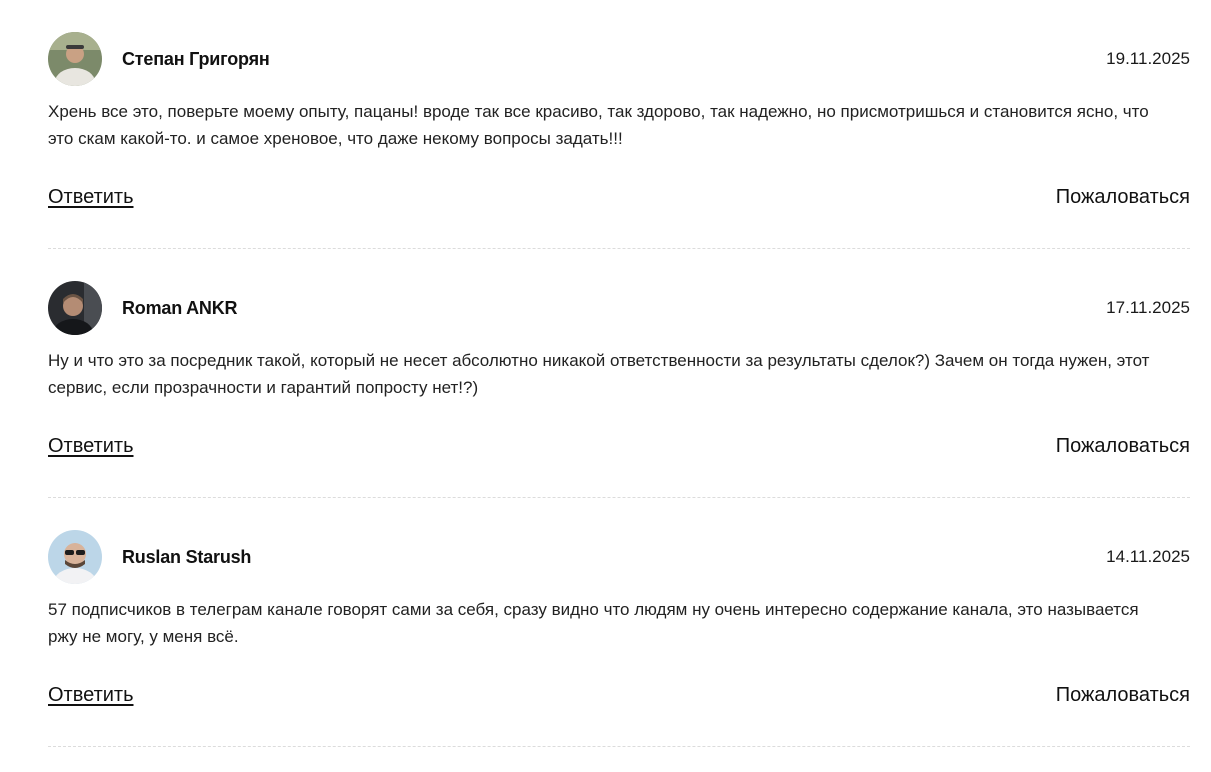 This screenshot has height=772, width=1211. I want to click on comment-date: 17.11.2025, so click(1148, 307).